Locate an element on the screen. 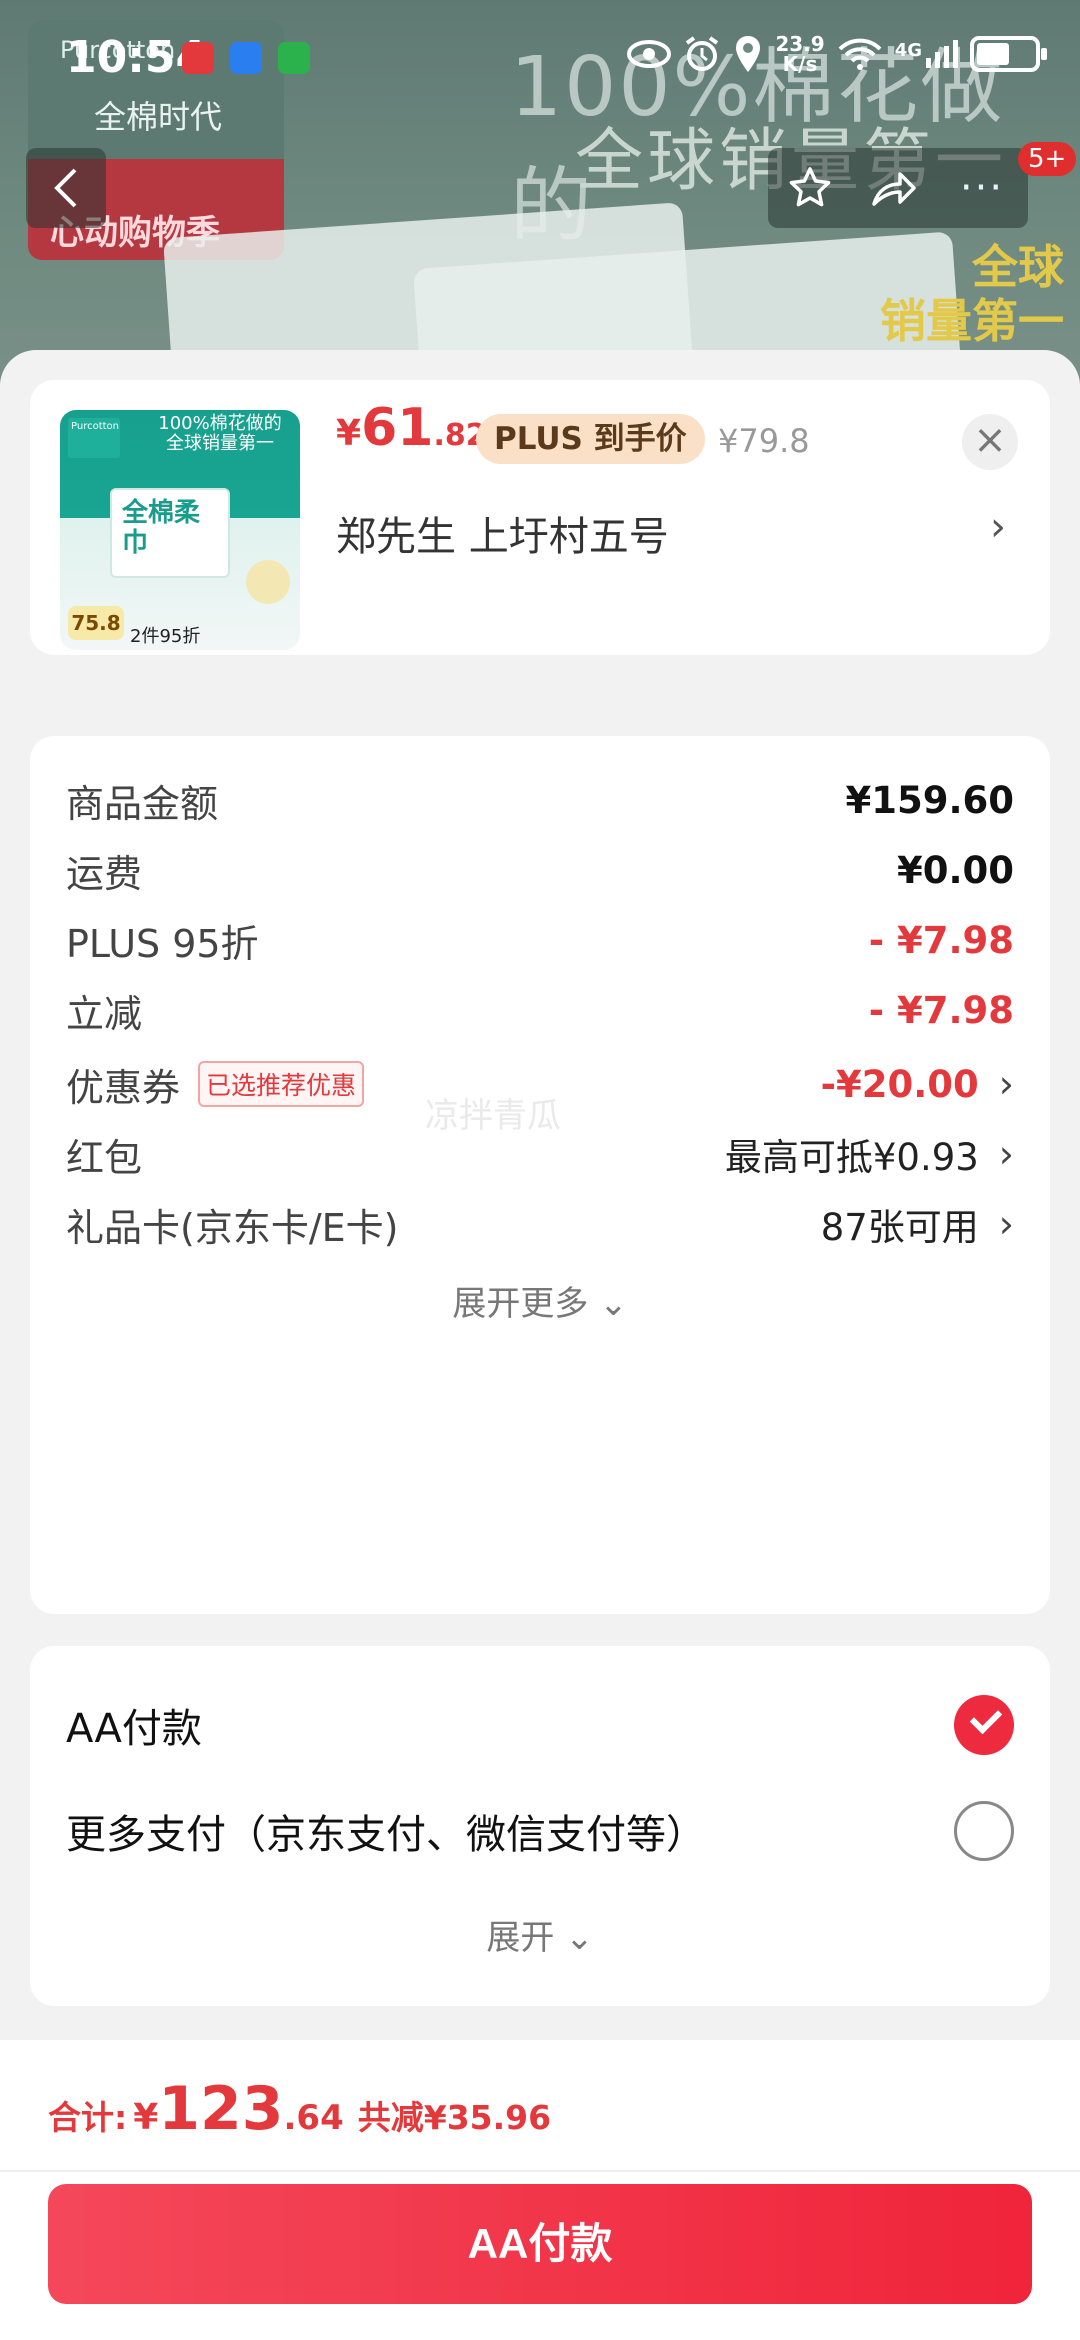  total-integer: 123 is located at coordinates (221, 2109).